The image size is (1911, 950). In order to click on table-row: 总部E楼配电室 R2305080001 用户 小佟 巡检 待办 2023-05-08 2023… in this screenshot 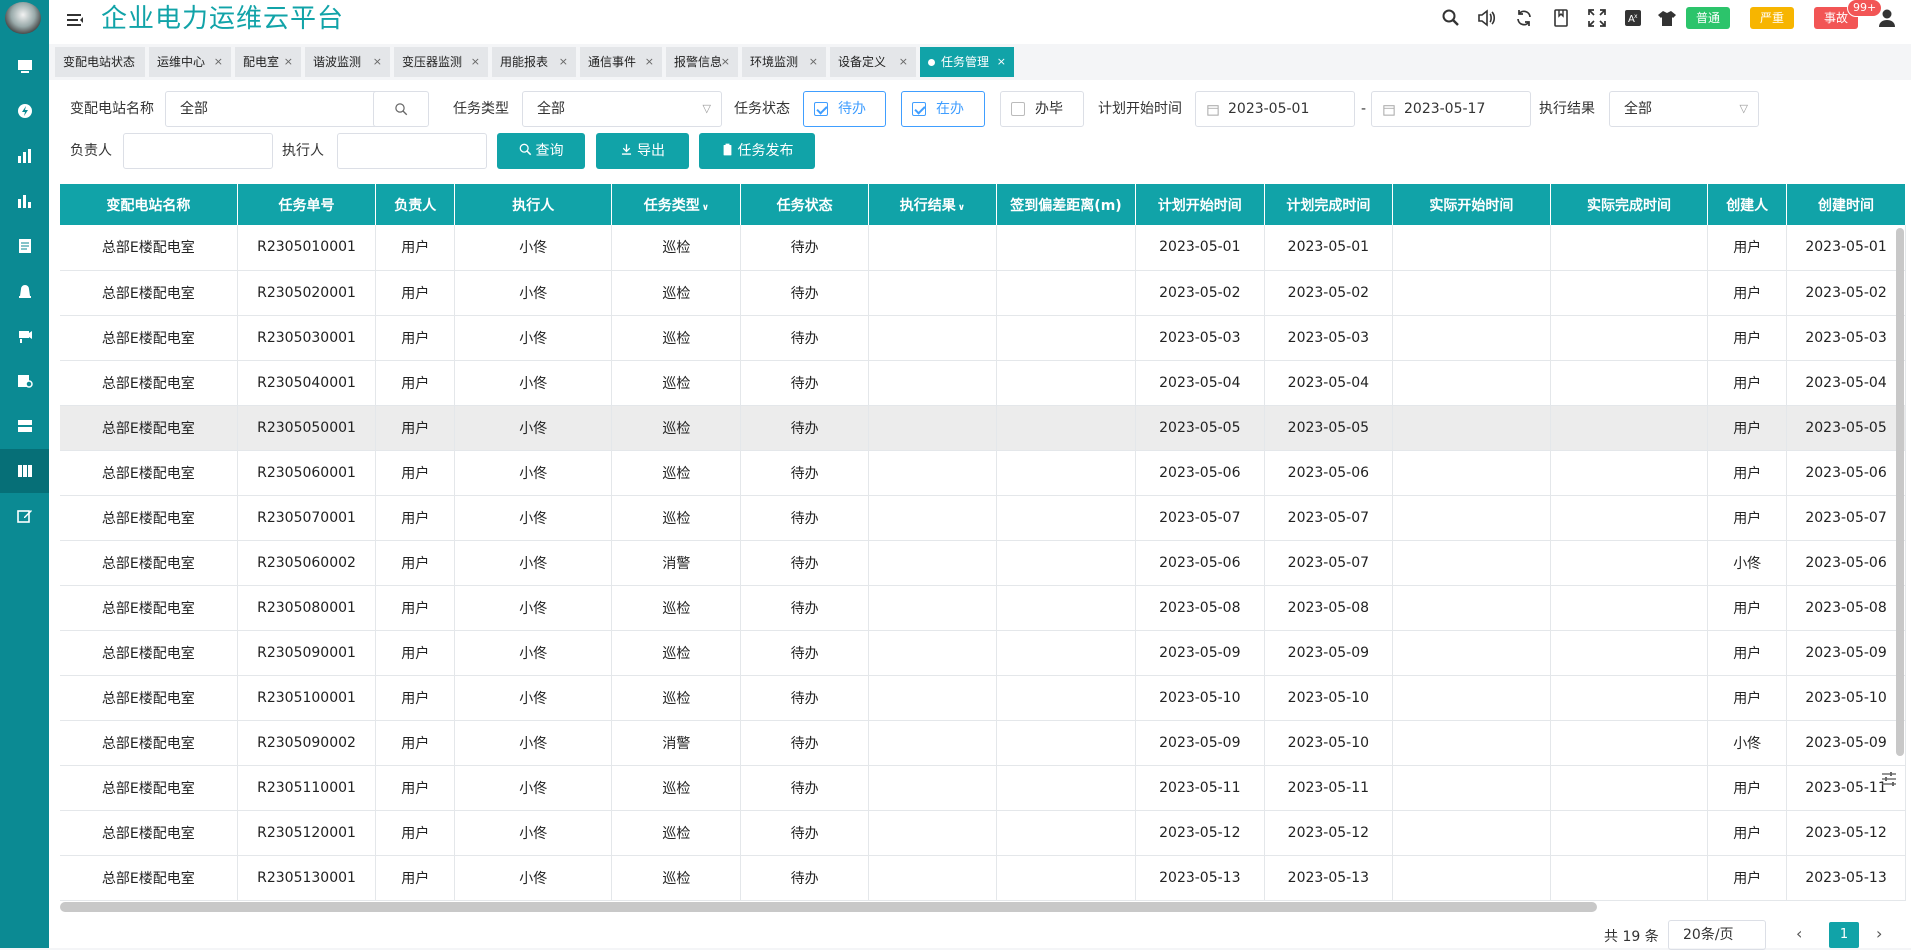, I will do `click(983, 608)`.